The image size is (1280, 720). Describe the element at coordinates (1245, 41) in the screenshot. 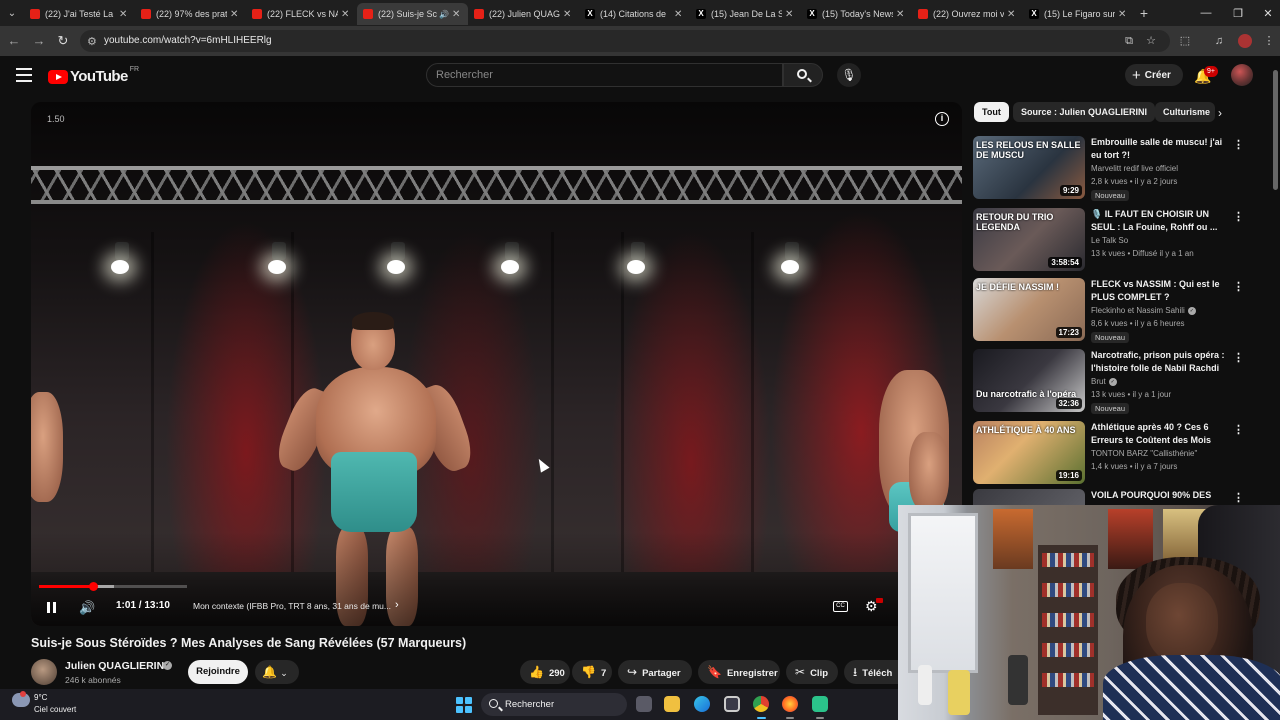

I see `profile-icon` at that location.